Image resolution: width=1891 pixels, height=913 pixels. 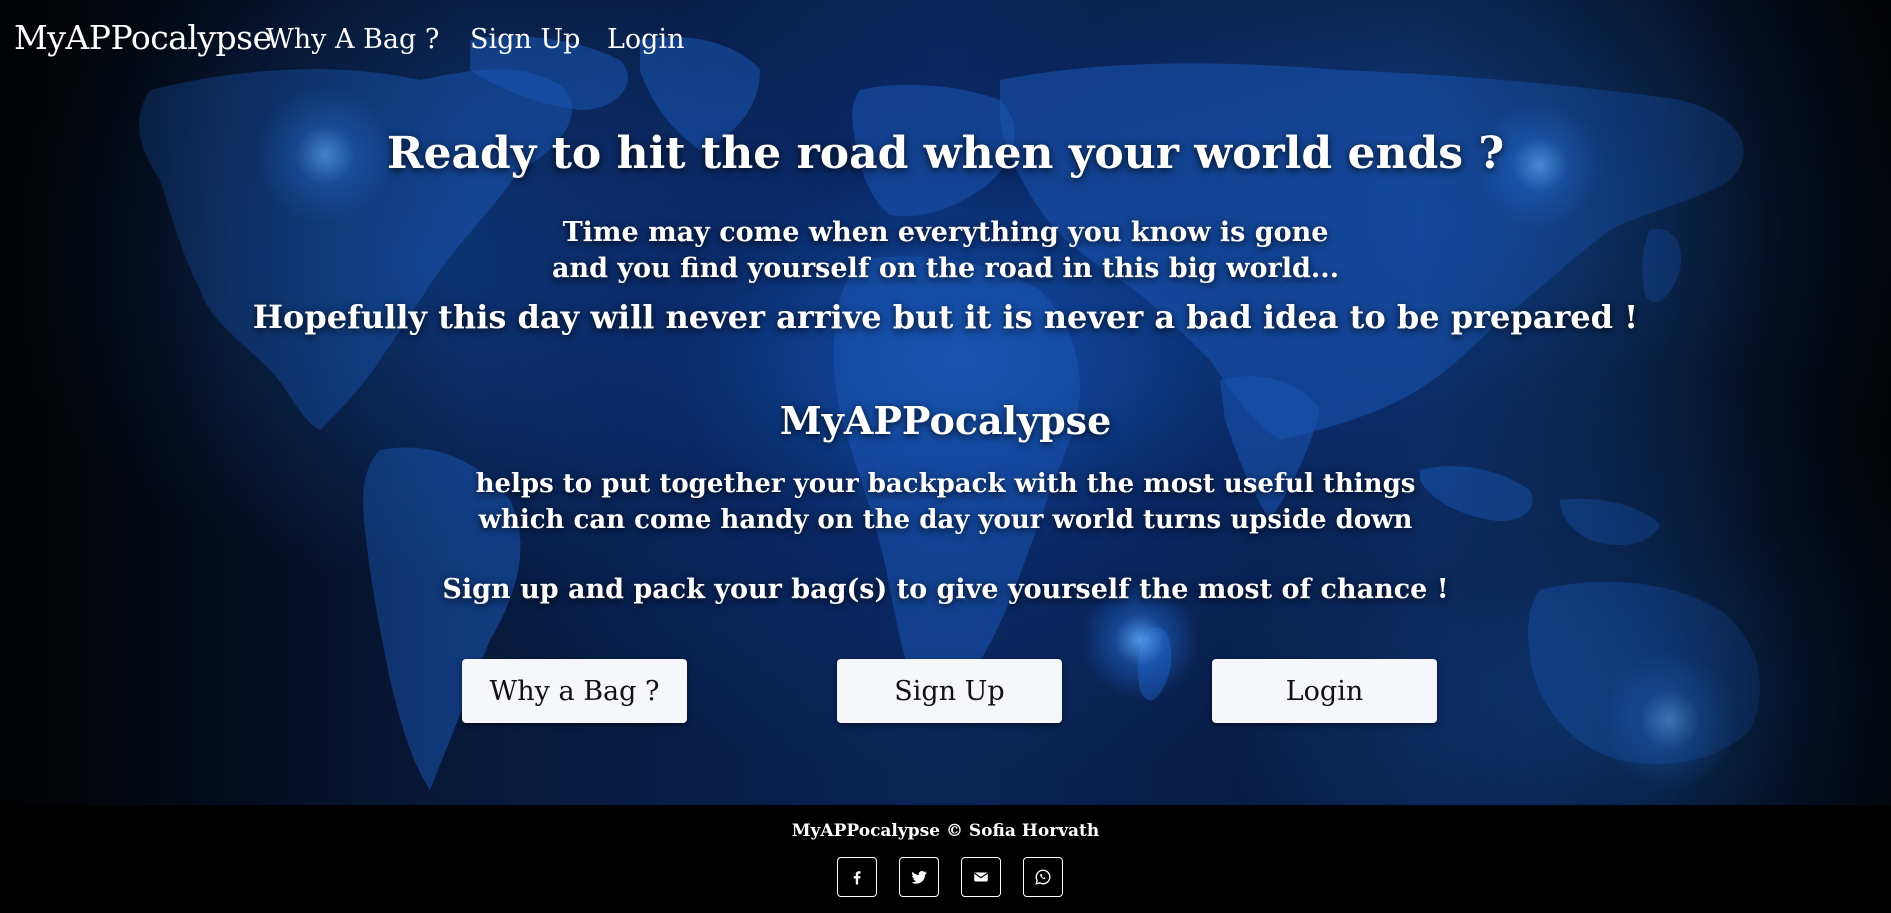 I want to click on email-icon, so click(x=981, y=877).